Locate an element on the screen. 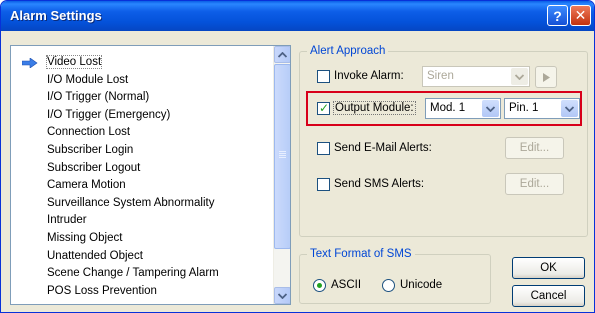  scroll-up-button is located at coordinates (282, 54).